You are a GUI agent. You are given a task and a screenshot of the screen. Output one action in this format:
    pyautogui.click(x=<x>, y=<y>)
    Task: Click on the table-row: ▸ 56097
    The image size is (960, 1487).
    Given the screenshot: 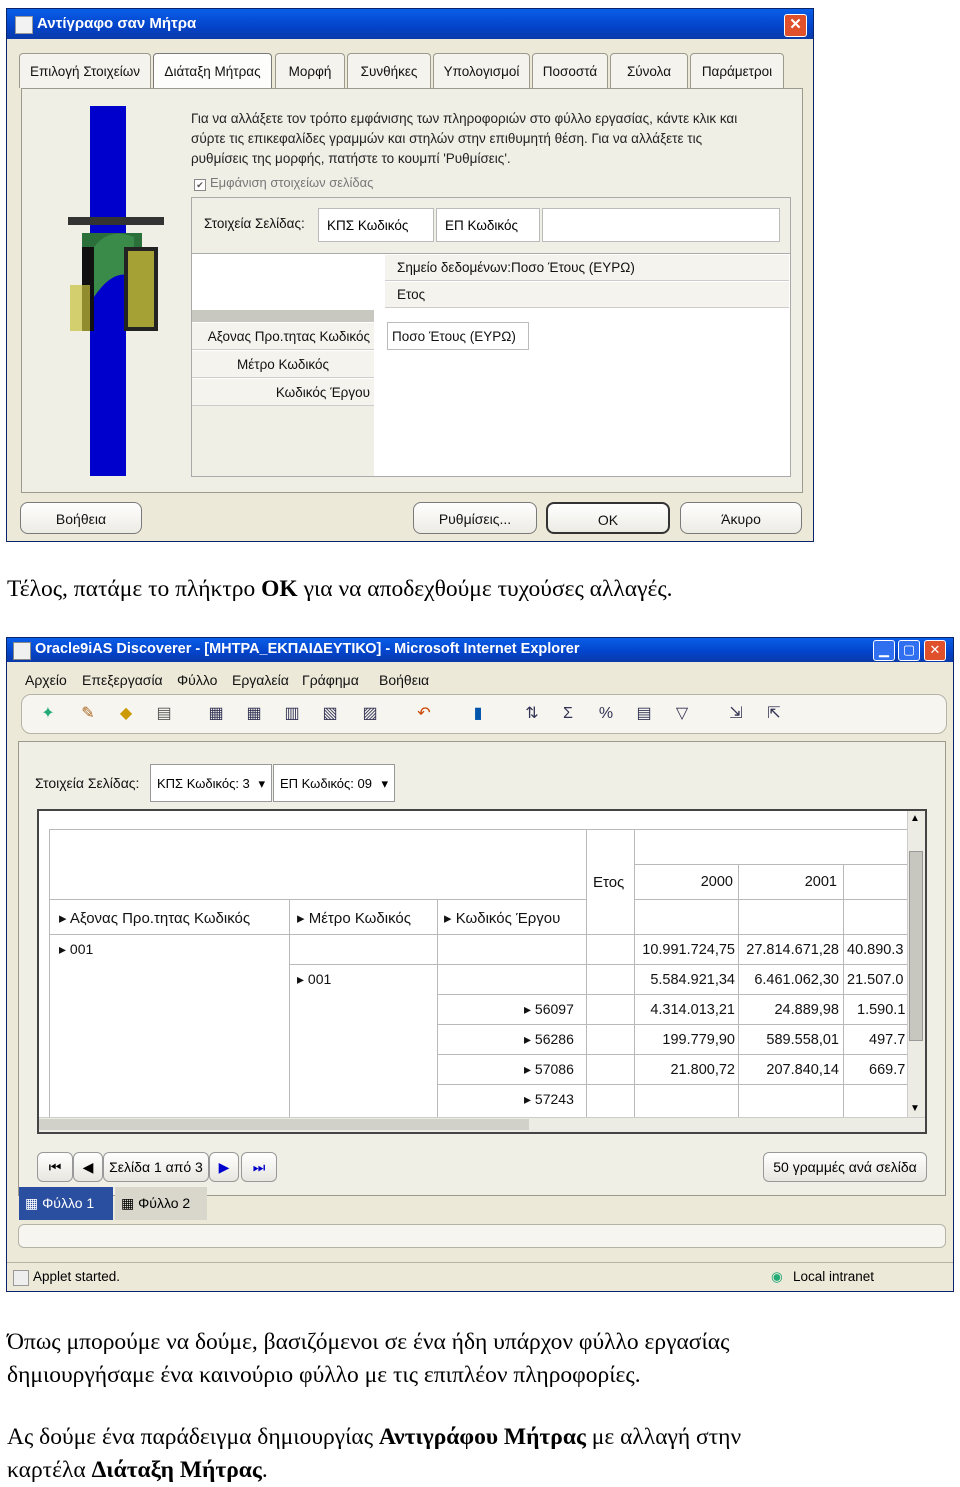 What is the action you would take?
    pyautogui.click(x=549, y=1009)
    